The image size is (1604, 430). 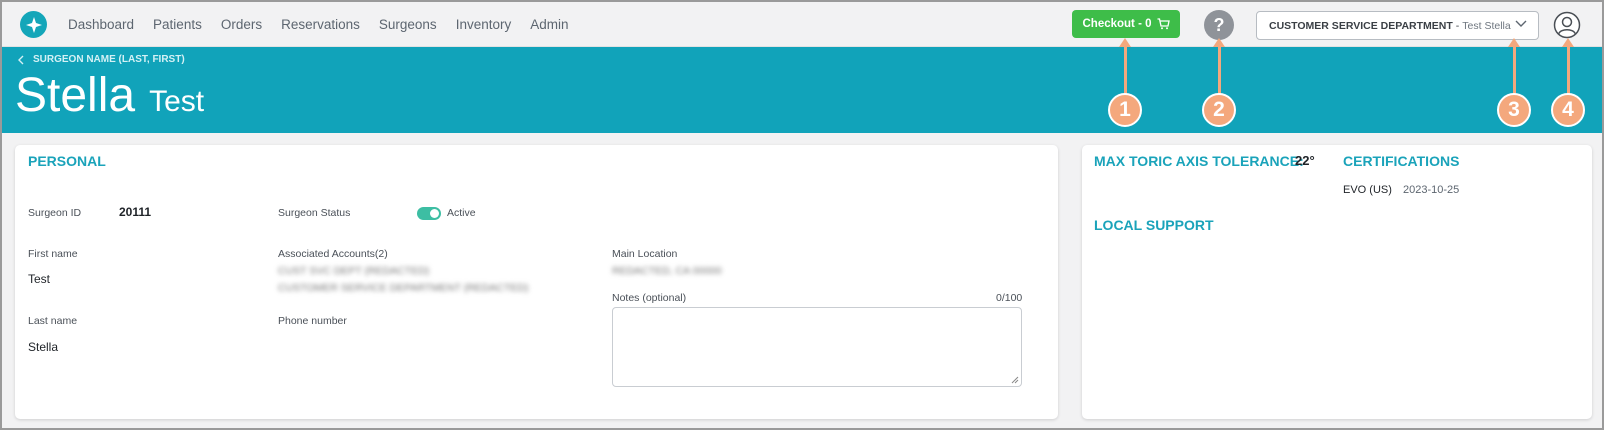 I want to click on nav-orders: Orders, so click(x=241, y=24).